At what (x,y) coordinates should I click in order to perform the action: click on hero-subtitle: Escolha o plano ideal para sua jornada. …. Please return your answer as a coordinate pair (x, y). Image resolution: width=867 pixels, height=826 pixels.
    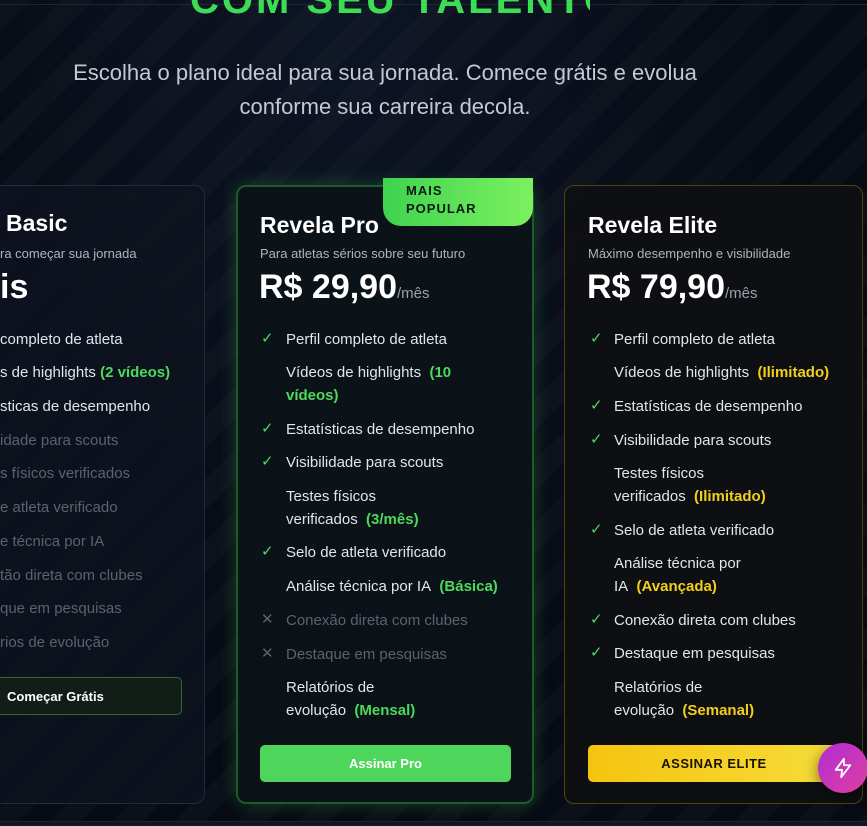
    Looking at the image, I should click on (385, 90).